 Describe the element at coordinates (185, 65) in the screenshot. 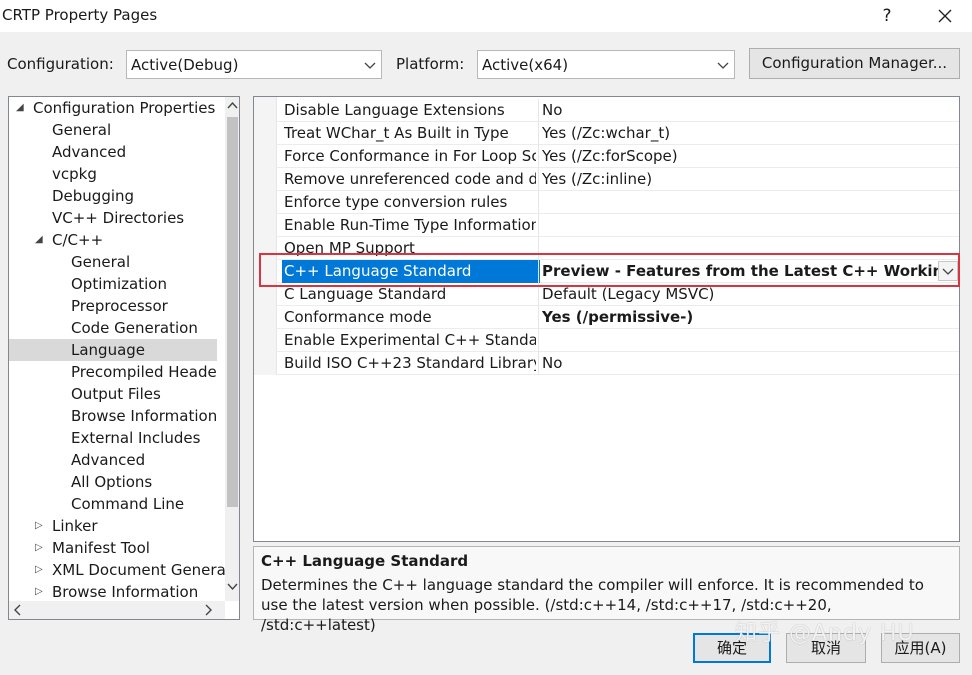

I see `configuration-value: Active(Debug)` at that location.